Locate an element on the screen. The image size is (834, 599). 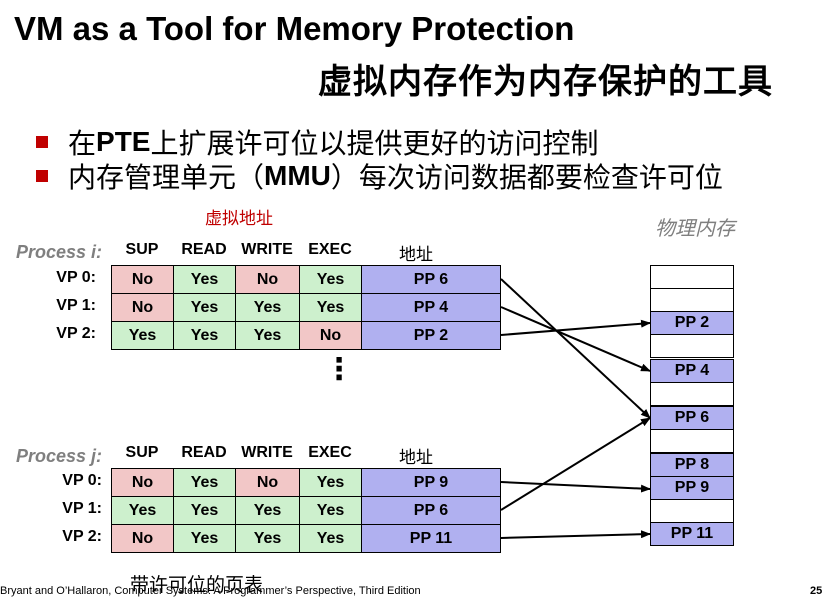
arrow-i-vp0-pp6 is located at coordinates (575, 348).